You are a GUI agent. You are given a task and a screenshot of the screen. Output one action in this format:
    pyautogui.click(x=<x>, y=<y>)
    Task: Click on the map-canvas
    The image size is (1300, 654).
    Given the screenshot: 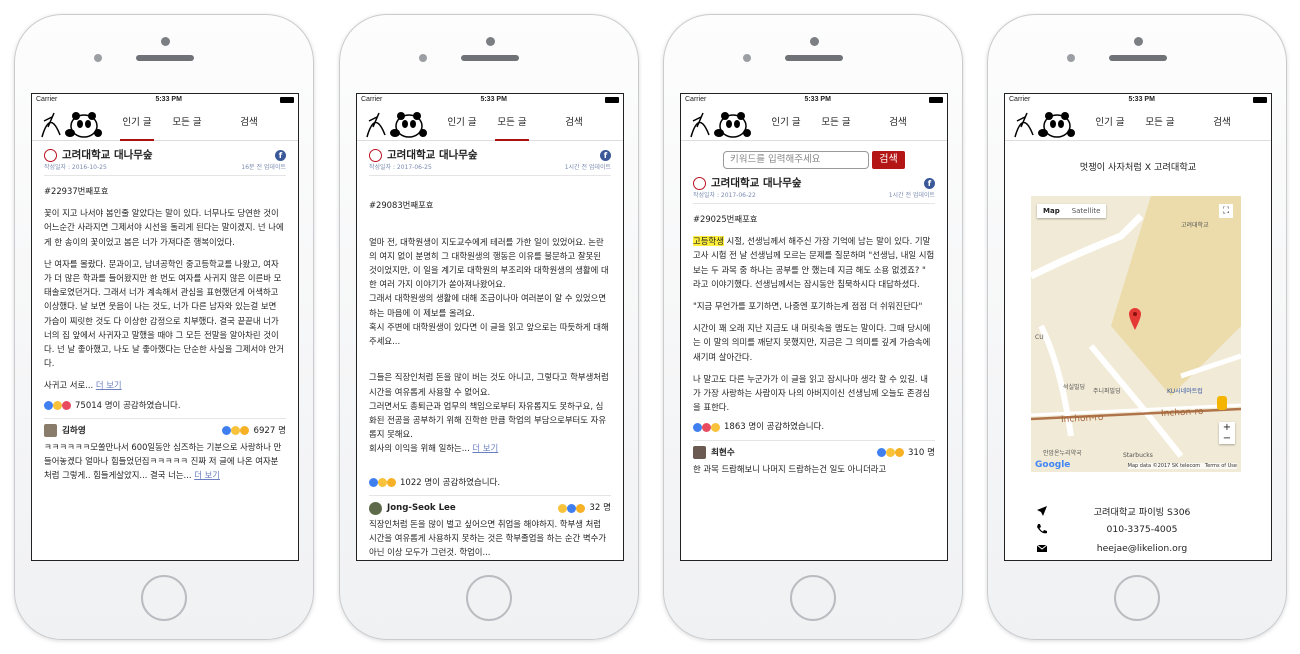 What is the action you would take?
    pyautogui.click(x=1136, y=334)
    